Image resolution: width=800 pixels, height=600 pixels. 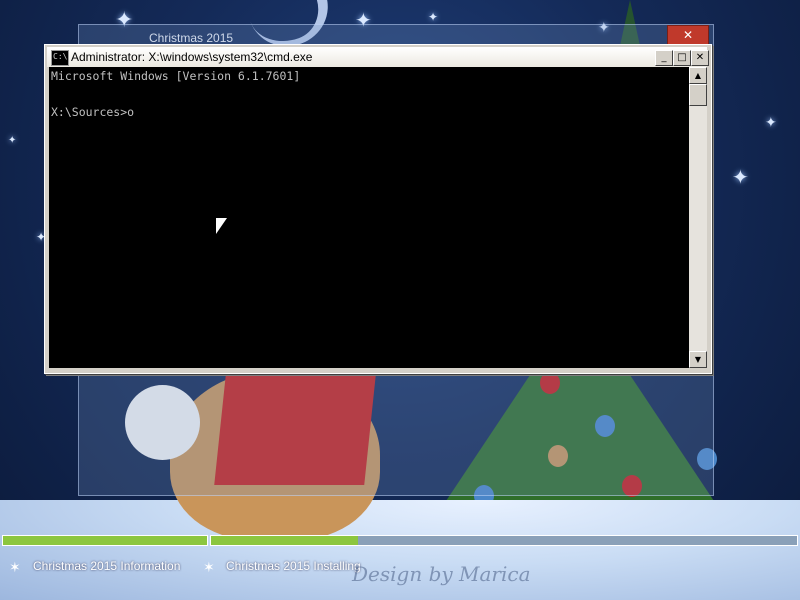 I want to click on maximize-icon: □, so click(x=682, y=57).